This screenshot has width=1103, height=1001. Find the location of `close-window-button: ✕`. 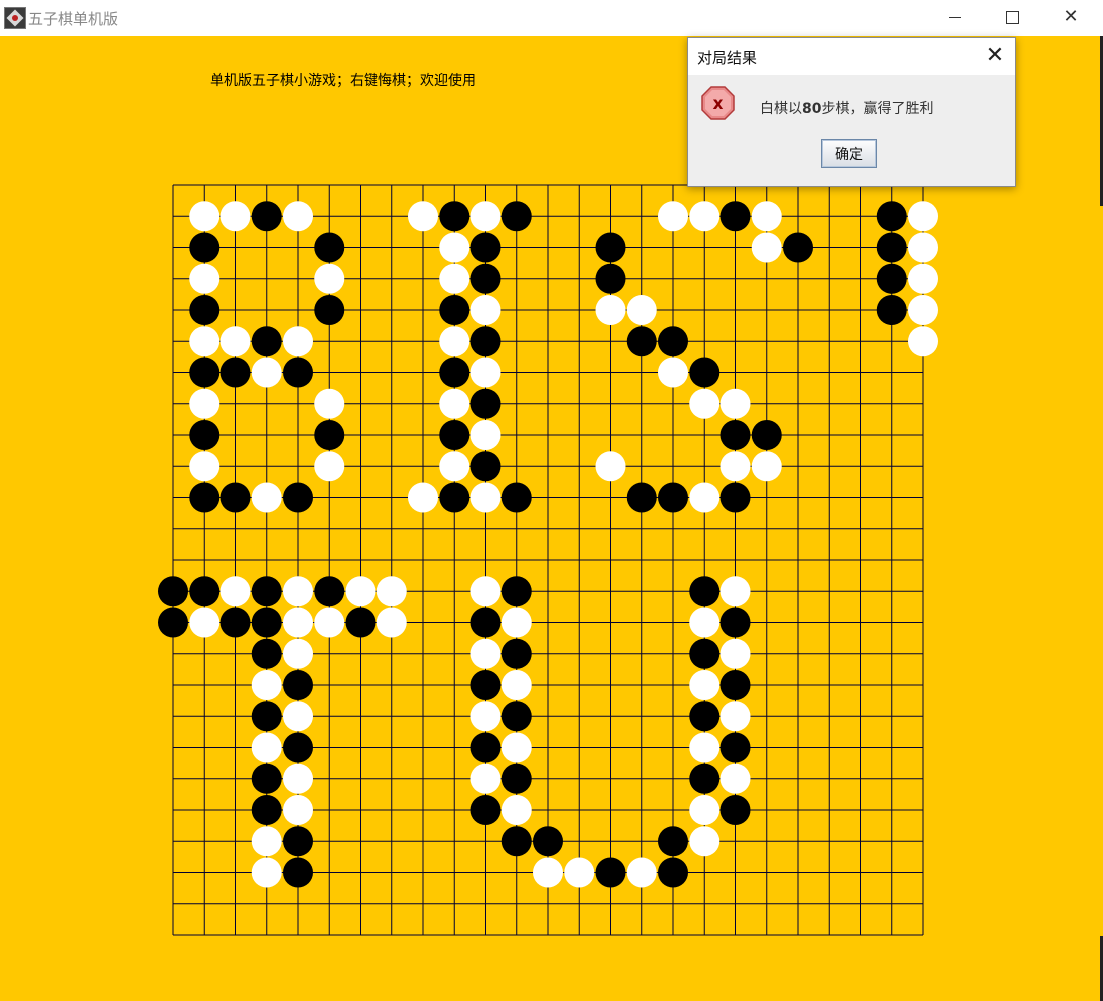

close-window-button: ✕ is located at coordinates (1071, 17).